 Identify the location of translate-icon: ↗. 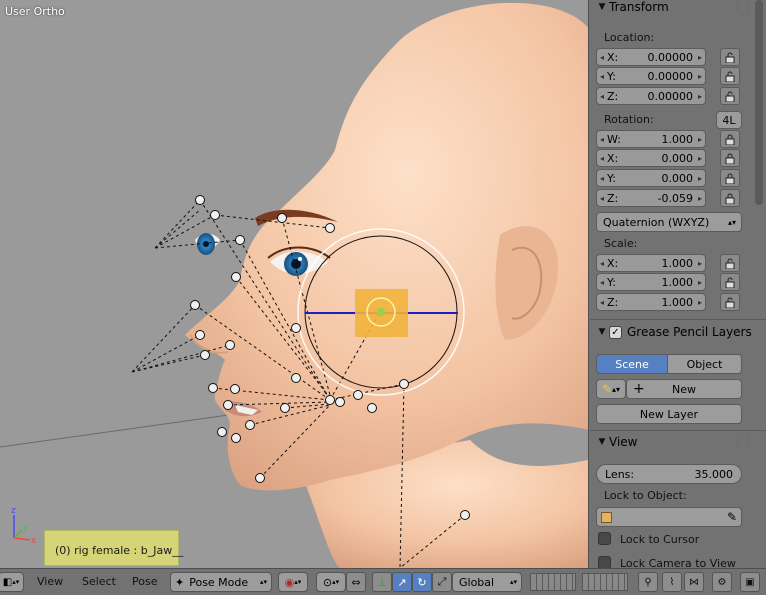
(402, 582).